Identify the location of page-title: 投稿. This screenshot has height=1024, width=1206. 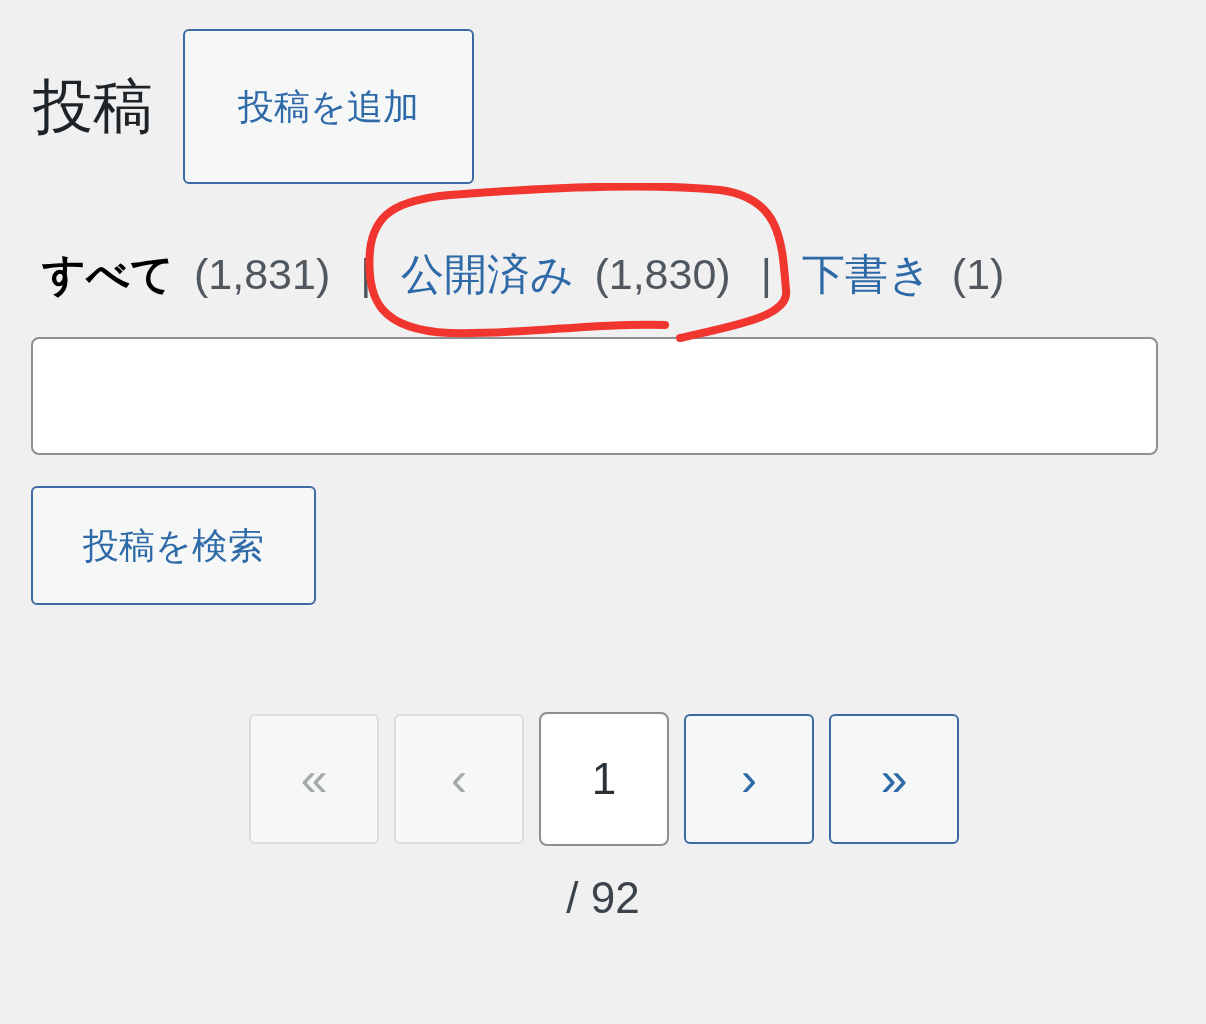
(93, 106).